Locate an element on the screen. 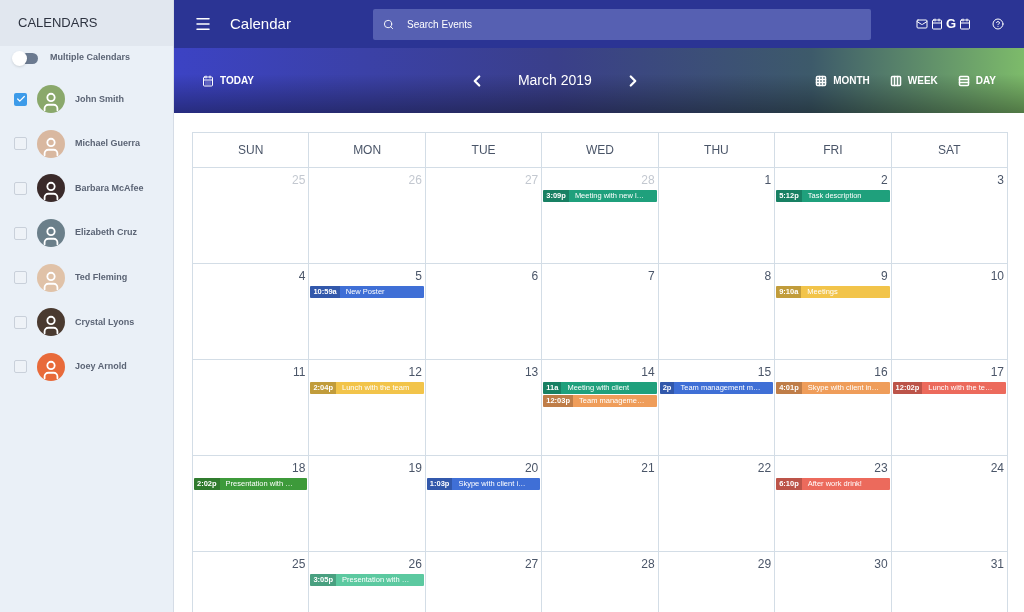  rows-icon is located at coordinates (963, 80).